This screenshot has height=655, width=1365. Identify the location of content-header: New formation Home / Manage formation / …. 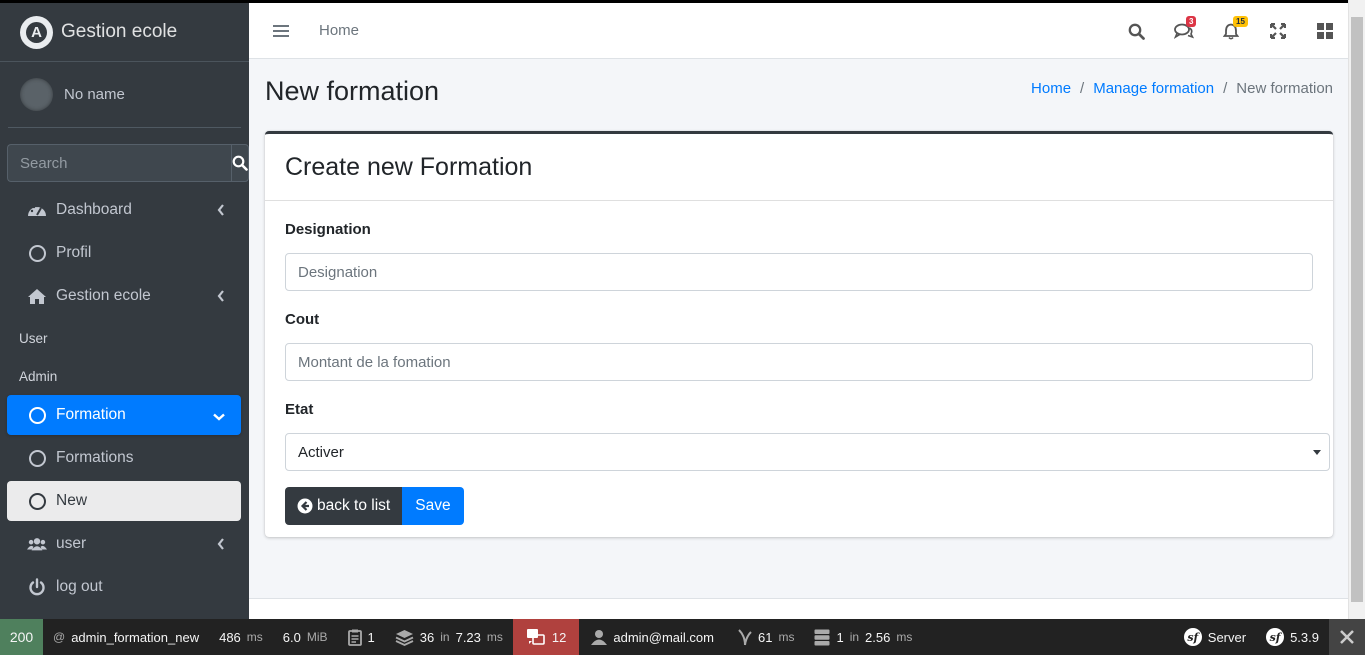
(799, 92).